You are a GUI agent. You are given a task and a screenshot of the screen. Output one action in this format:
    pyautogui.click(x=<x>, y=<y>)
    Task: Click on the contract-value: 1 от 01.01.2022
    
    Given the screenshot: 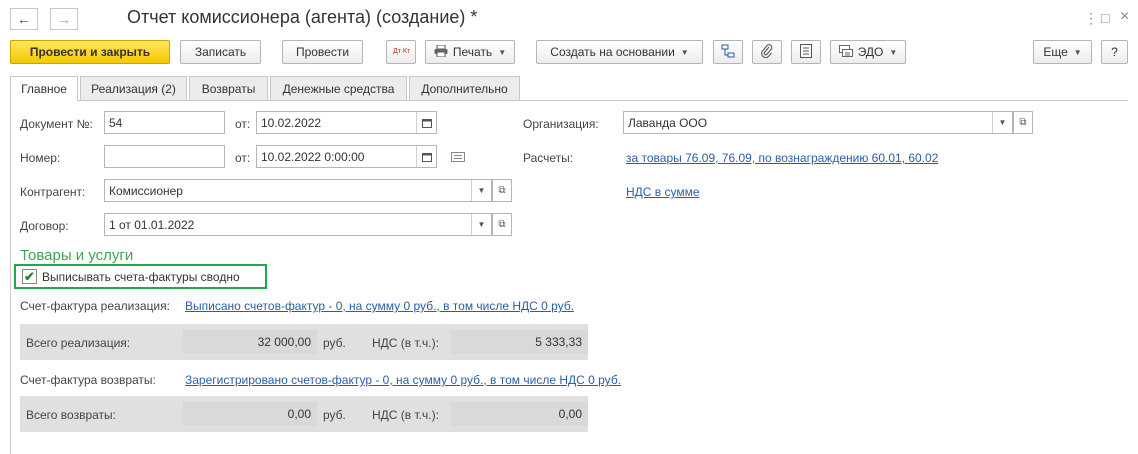 What is the action you would take?
    pyautogui.click(x=152, y=224)
    